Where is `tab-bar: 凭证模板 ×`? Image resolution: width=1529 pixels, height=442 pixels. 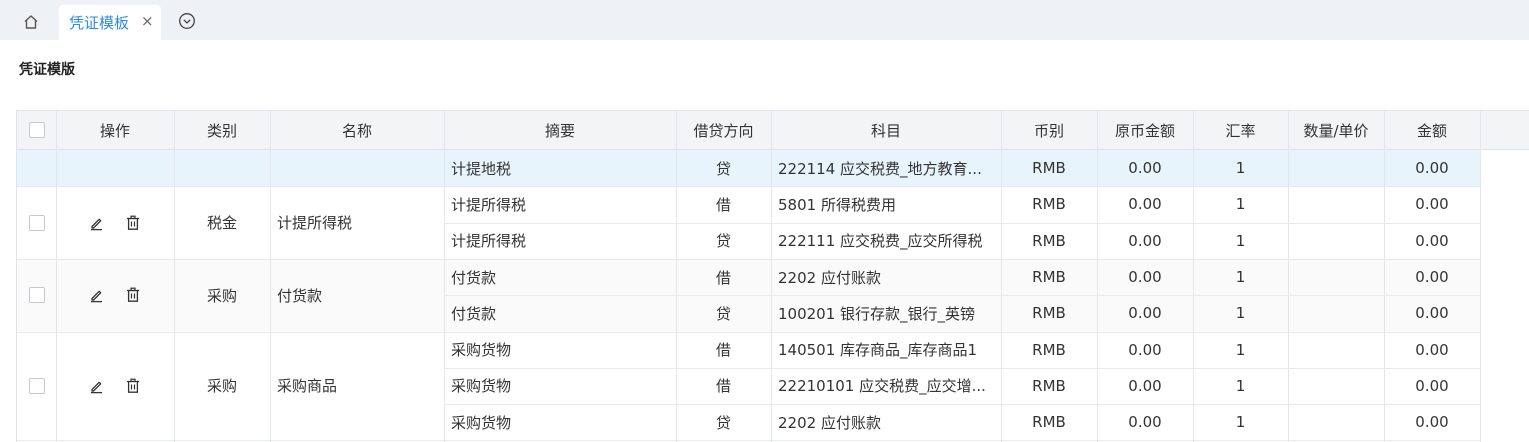 tab-bar: 凭证模板 × is located at coordinates (764, 20).